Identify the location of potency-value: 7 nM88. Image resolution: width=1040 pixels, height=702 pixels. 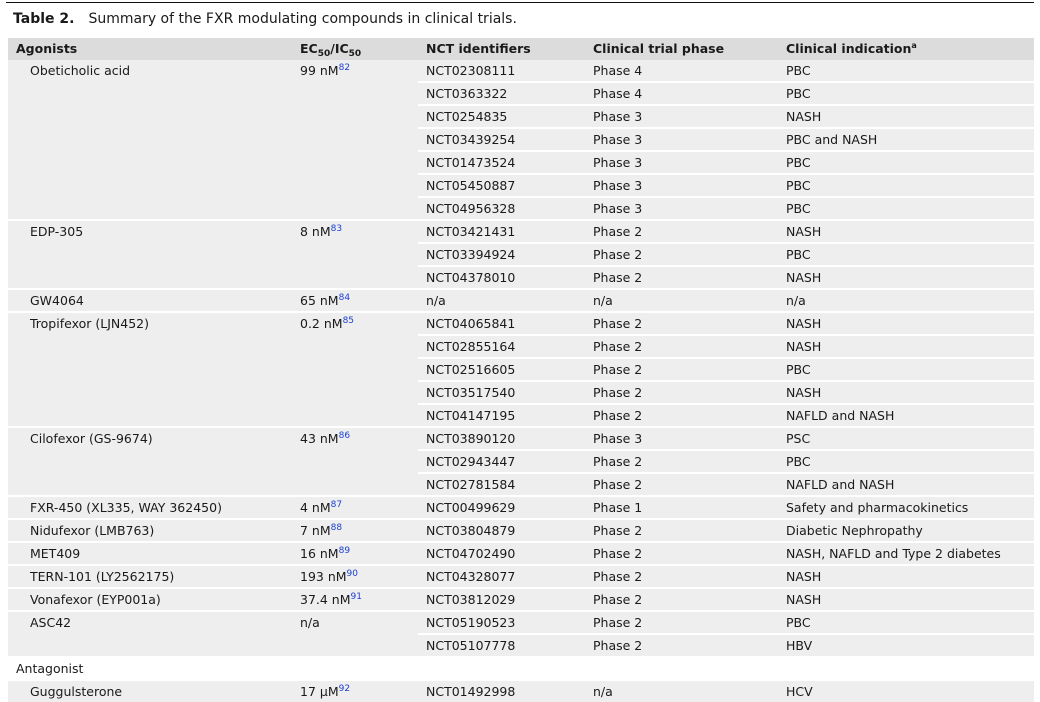
(355, 530).